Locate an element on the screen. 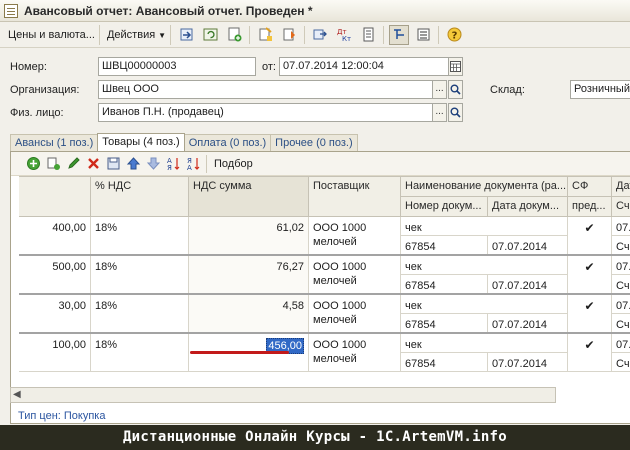 The image size is (630, 450). sort-desc-button: ЯА is located at coordinates (193, 164).